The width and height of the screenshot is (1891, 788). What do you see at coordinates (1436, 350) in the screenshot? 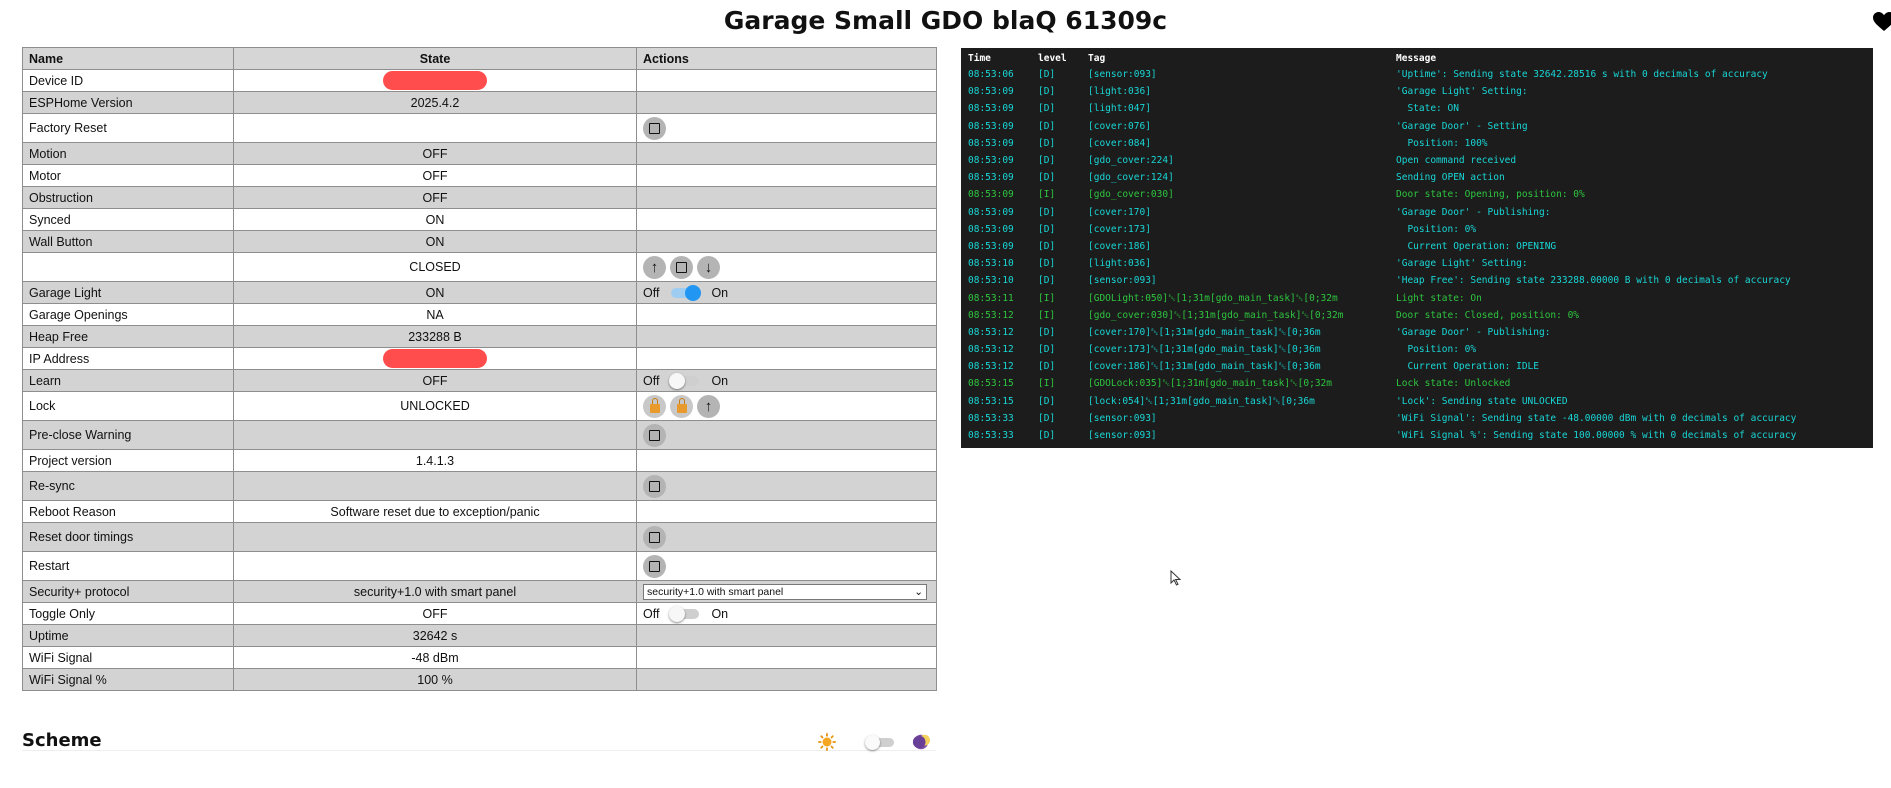
I see `log-message: Position: 0%` at bounding box center [1436, 350].